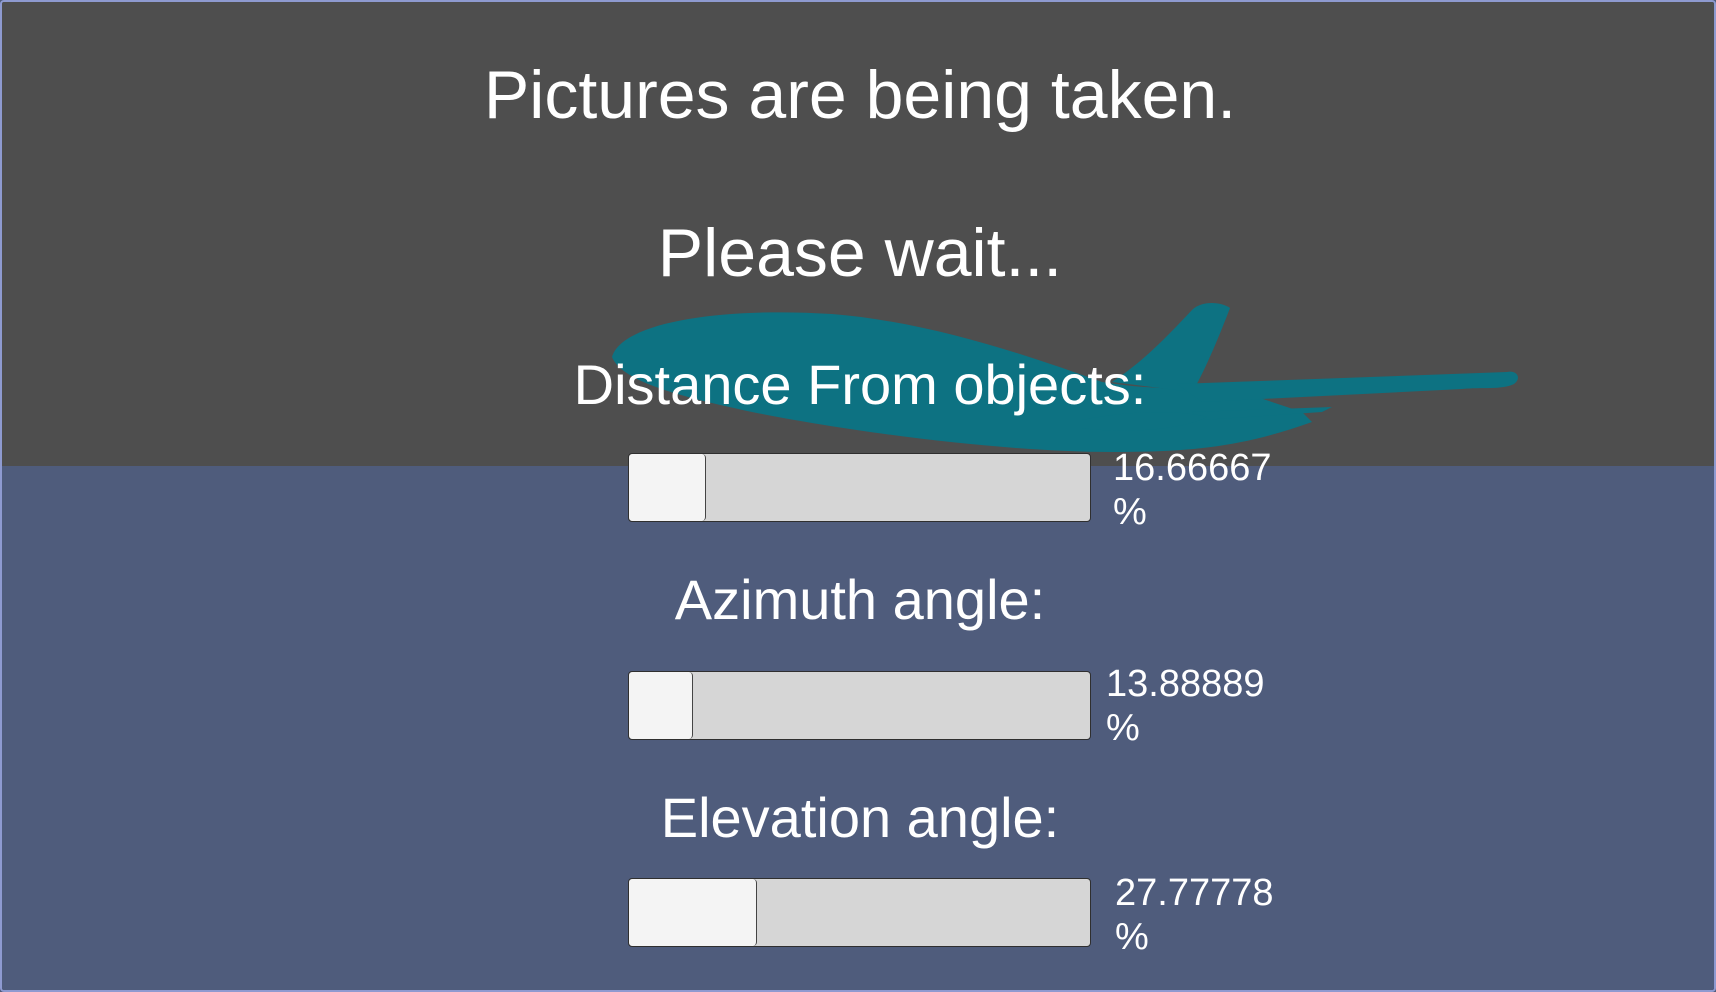  What do you see at coordinates (859, 705) in the screenshot?
I see `azimuth-progress-bar` at bounding box center [859, 705].